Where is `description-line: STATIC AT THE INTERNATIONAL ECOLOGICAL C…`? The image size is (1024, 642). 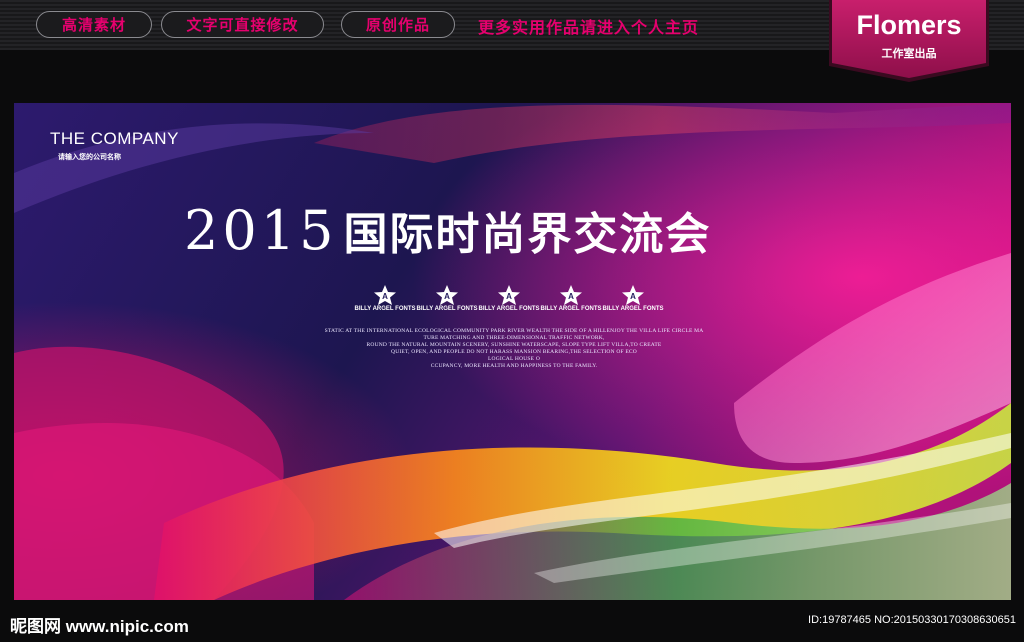 description-line: STATIC AT THE INTERNATIONAL ECOLOGICAL C… is located at coordinates (514, 331).